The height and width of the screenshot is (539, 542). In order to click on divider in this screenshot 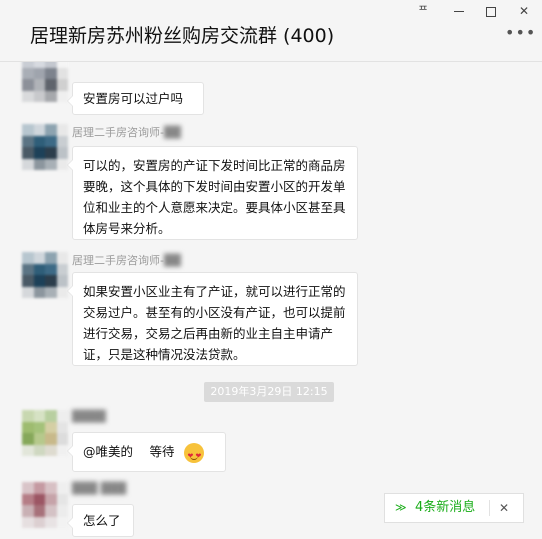, I will do `click(489, 508)`.